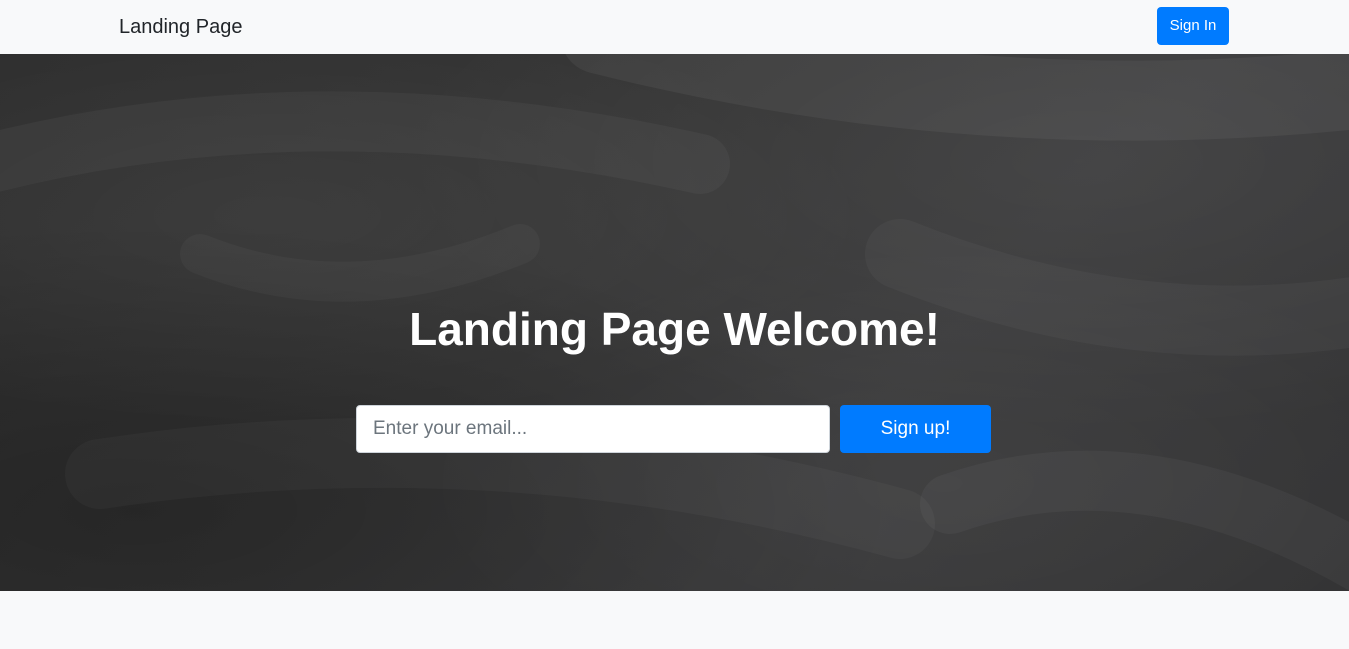 The width and height of the screenshot is (1349, 649). What do you see at coordinates (593, 429) in the screenshot?
I see `email-input` at bounding box center [593, 429].